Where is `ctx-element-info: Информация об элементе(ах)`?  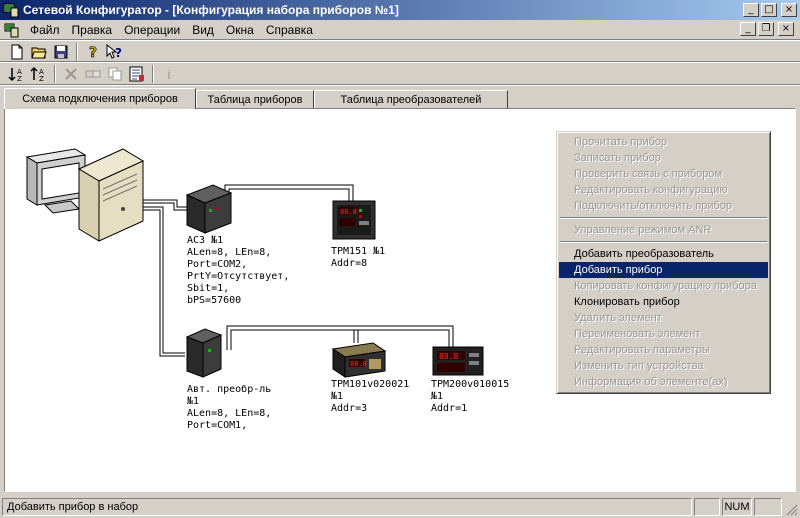
ctx-element-info: Информация об элементе(ах) is located at coordinates (663, 382).